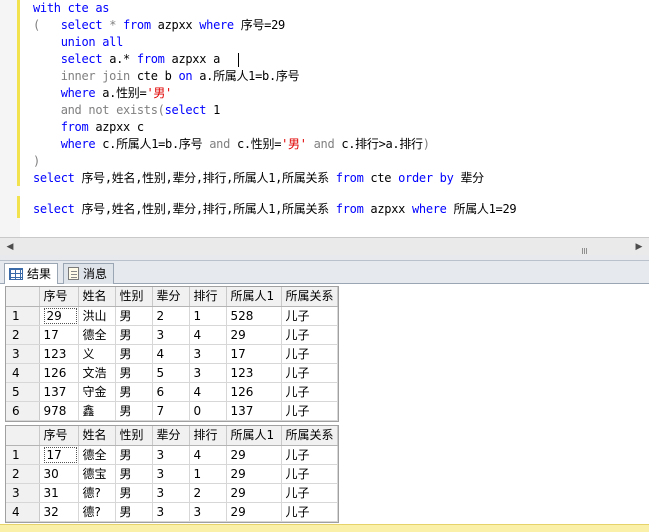  Describe the element at coordinates (59, 474) in the screenshot. I see `table-cell: 30` at that location.